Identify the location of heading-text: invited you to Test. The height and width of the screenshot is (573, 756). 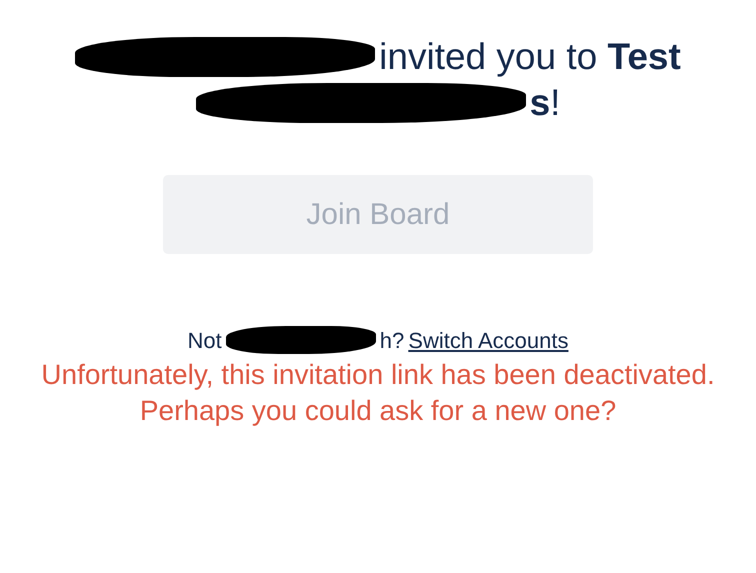
(530, 57).